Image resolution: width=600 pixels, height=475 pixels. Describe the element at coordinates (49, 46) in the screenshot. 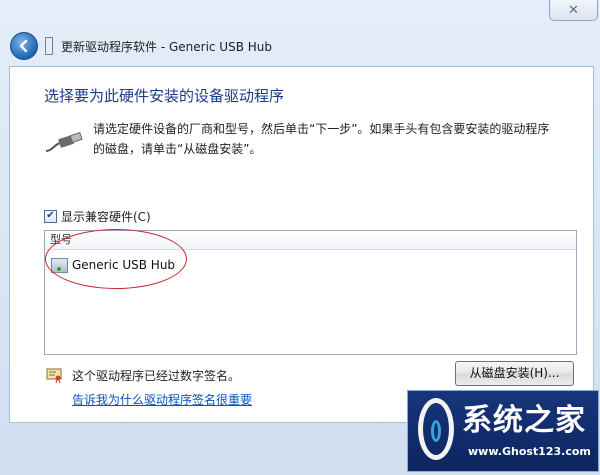

I see `device-icon` at that location.